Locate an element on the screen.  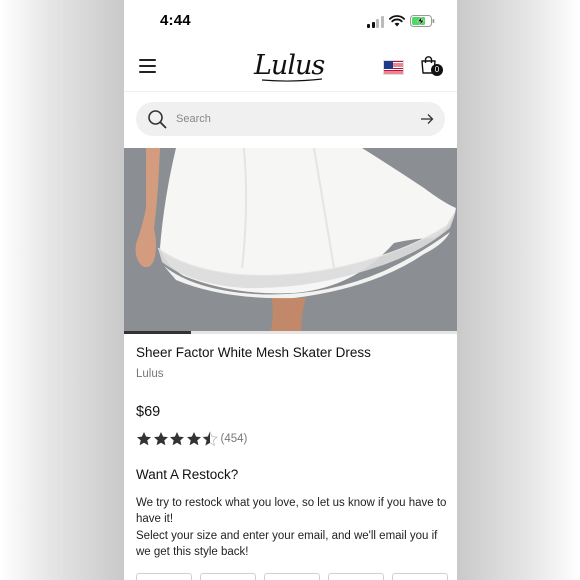
product-brand: Lulus is located at coordinates (150, 374).